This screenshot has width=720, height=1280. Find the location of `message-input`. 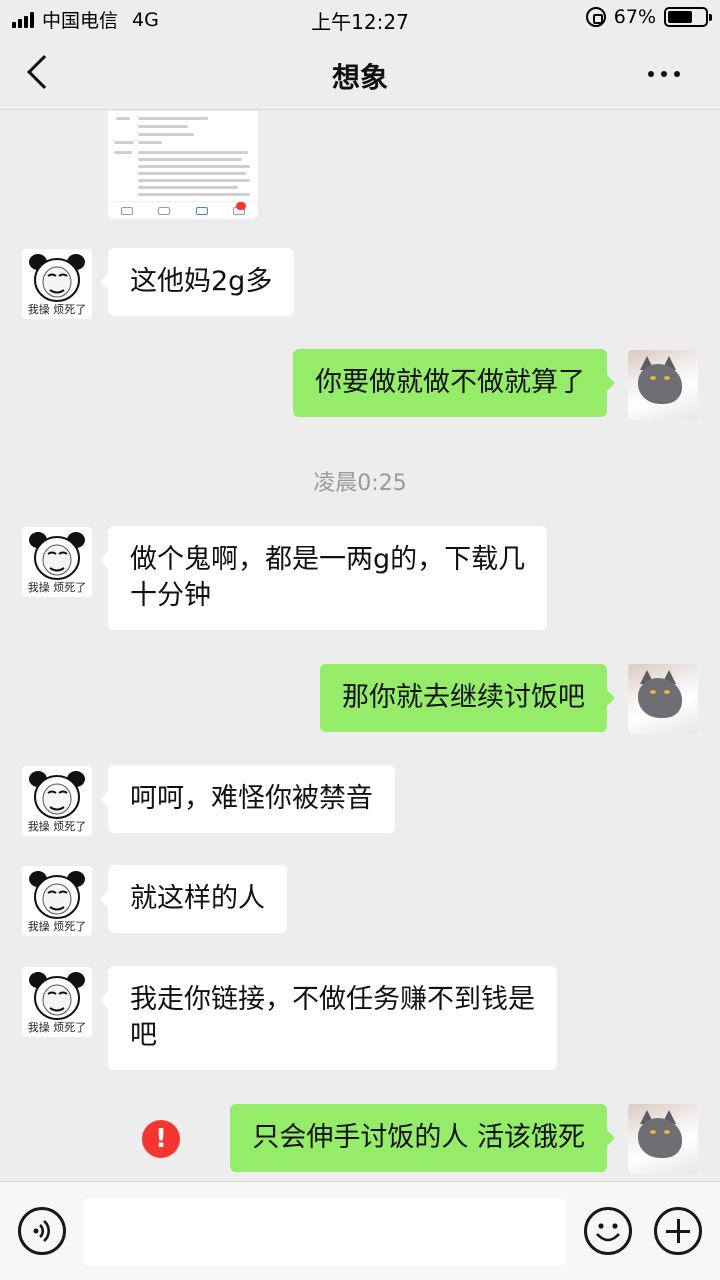

message-input is located at coordinates (325, 1232).